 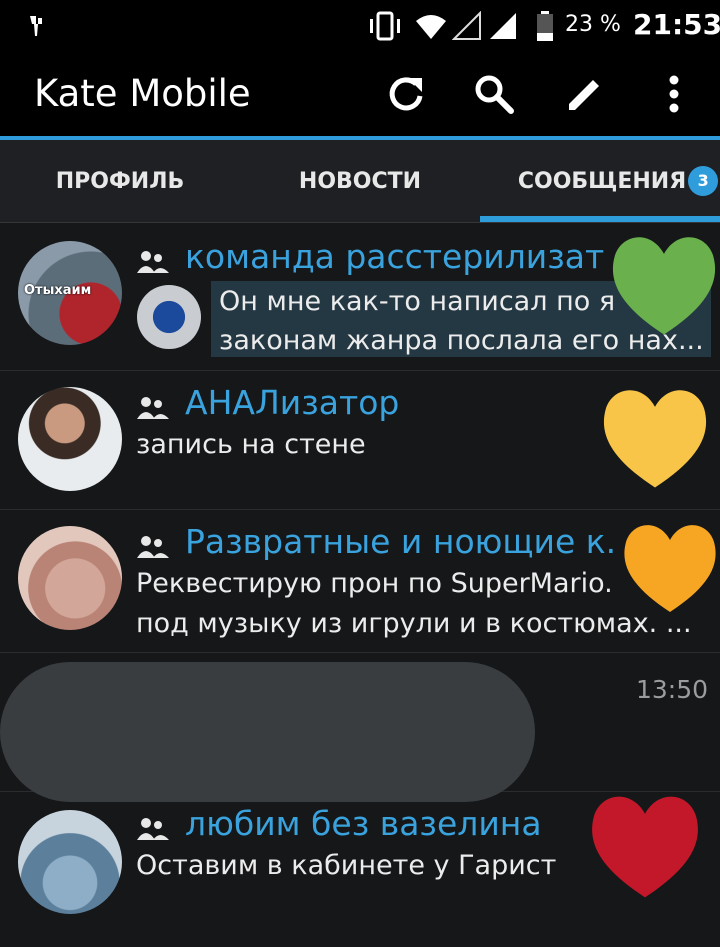 What do you see at coordinates (703, 181) in the screenshot?
I see `unread-badge: 3` at bounding box center [703, 181].